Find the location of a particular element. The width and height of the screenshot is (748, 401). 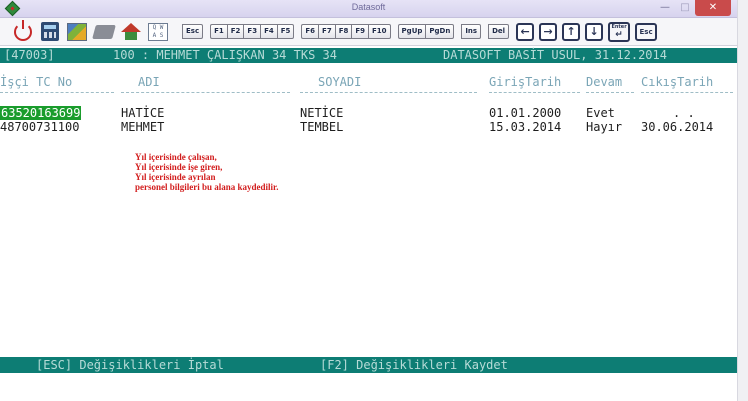

cancel-changes-hint: [ESC] Değişiklikleri İptal is located at coordinates (130, 365).